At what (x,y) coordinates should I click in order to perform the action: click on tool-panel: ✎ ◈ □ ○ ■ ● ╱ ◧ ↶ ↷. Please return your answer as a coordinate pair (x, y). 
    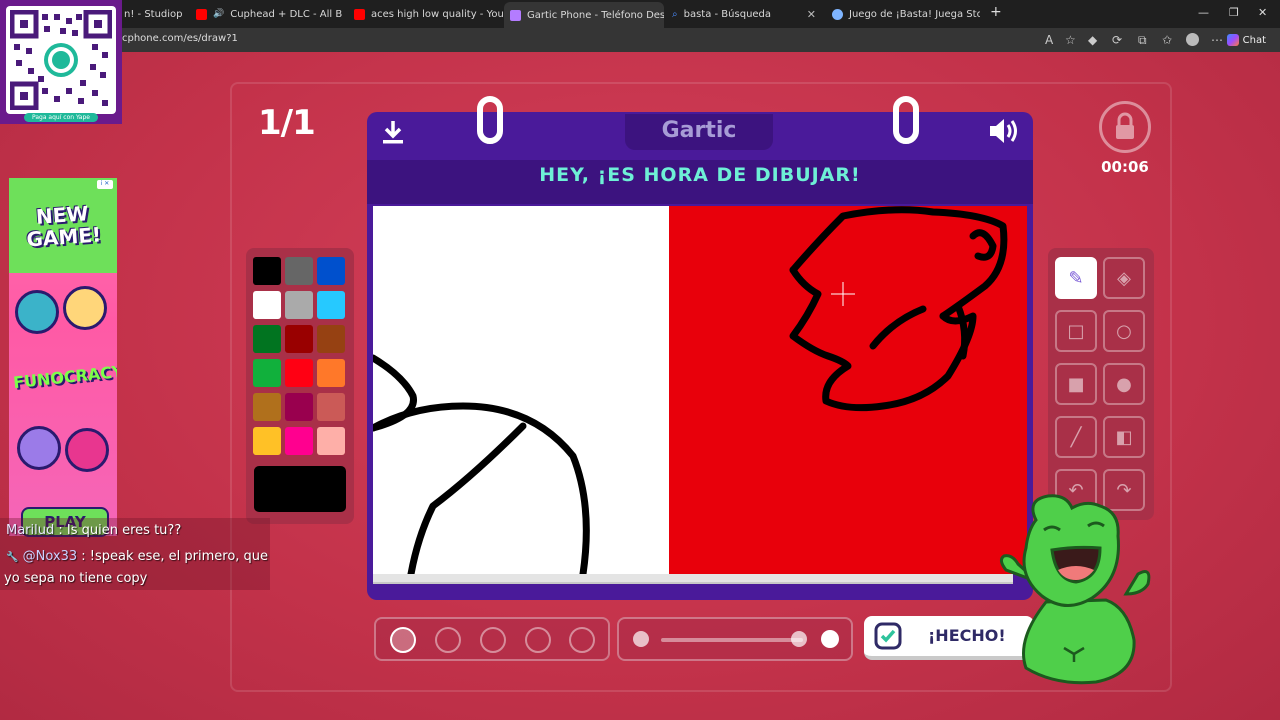
    Looking at the image, I should click on (1101, 384).